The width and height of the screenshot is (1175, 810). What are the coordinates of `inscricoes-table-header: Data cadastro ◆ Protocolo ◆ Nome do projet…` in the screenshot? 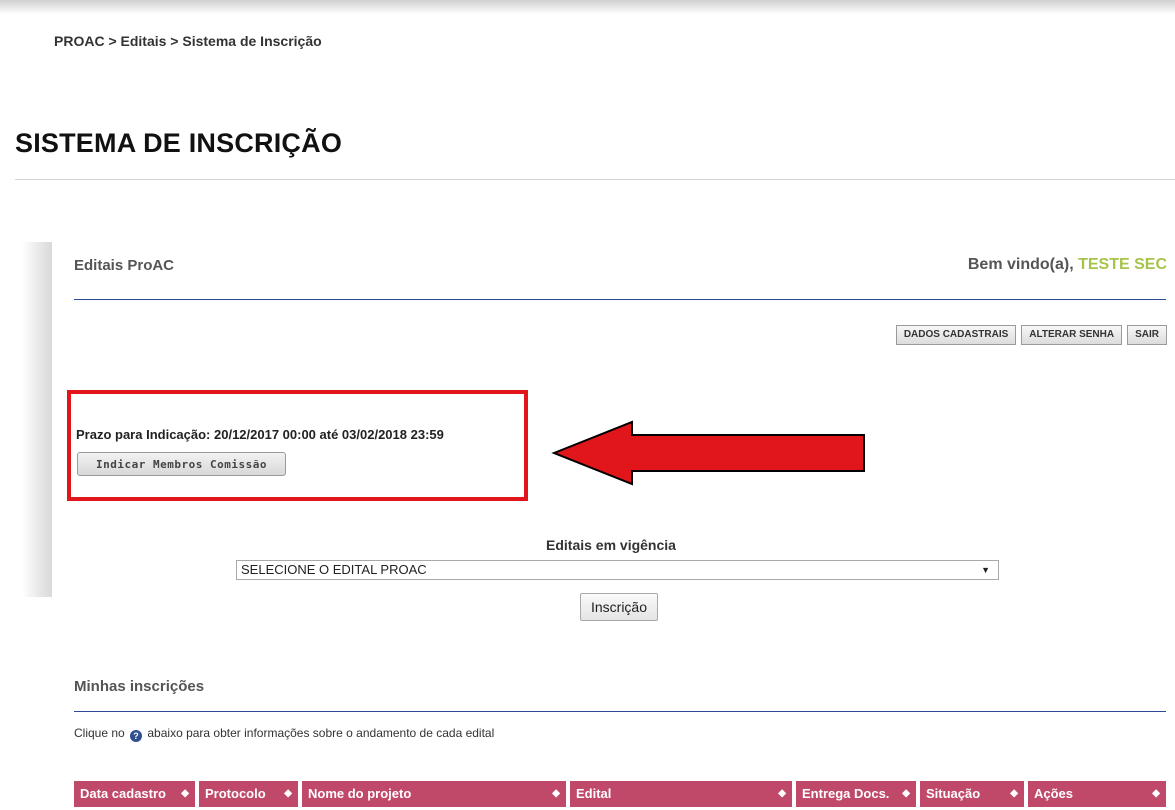 It's located at (620, 794).